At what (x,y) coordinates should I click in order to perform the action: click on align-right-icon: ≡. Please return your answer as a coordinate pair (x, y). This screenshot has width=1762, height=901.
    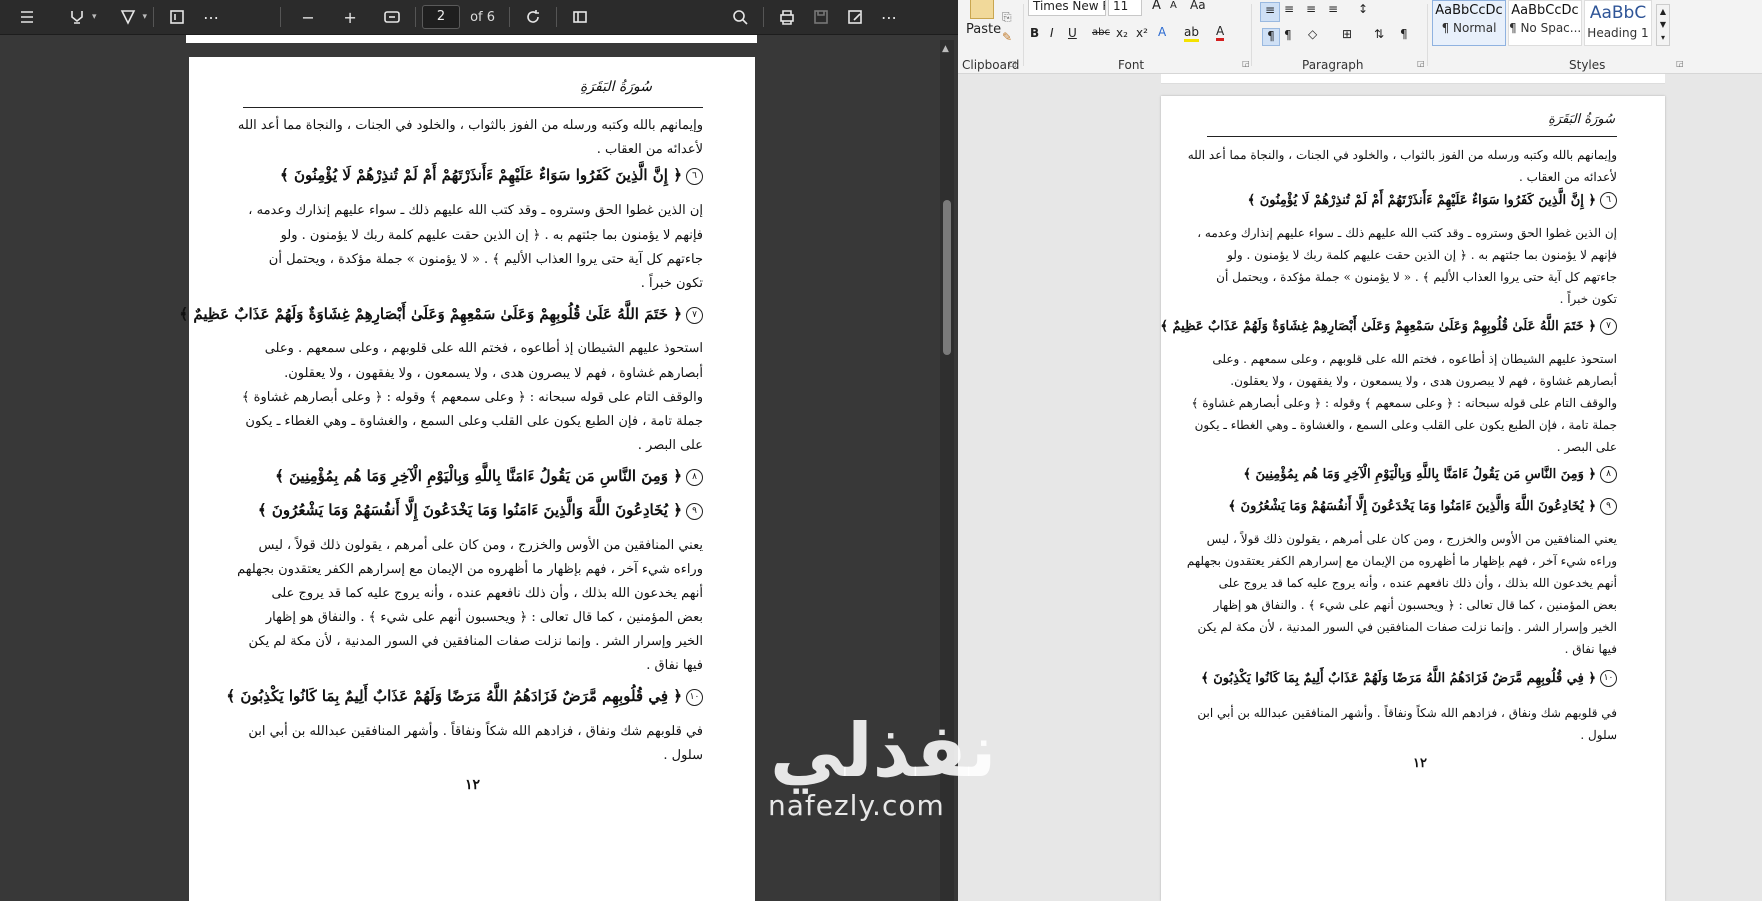
    Looking at the image, I should click on (1311, 9).